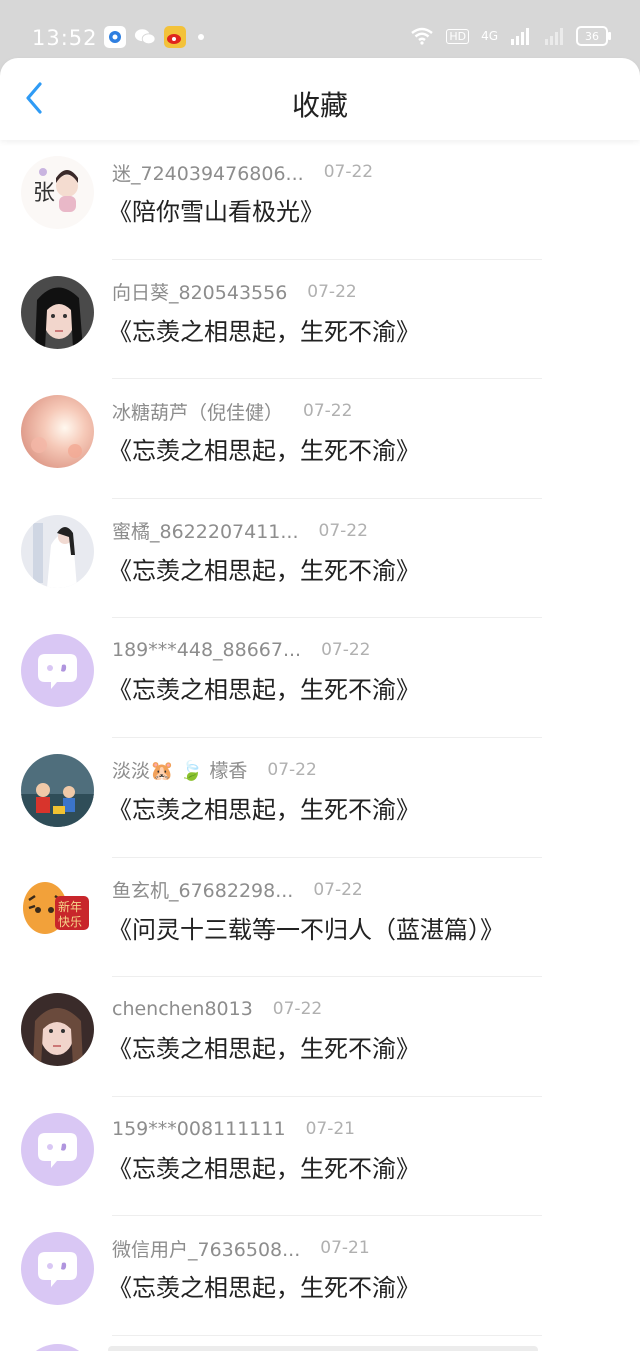 The height and width of the screenshot is (1351, 640). I want to click on list-item: 189***448_88667... 07-22 《忘羡之相思起，生死不渝》, so click(320, 678).